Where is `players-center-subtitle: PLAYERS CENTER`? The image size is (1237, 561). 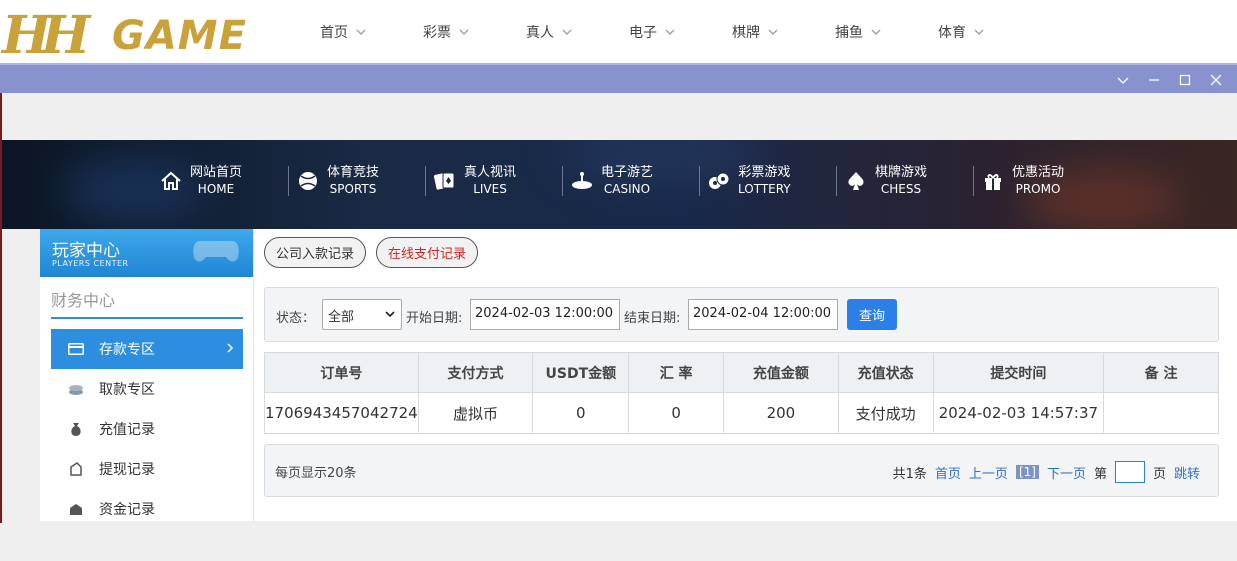
players-center-subtitle: PLAYERS CENTER is located at coordinates (90, 263).